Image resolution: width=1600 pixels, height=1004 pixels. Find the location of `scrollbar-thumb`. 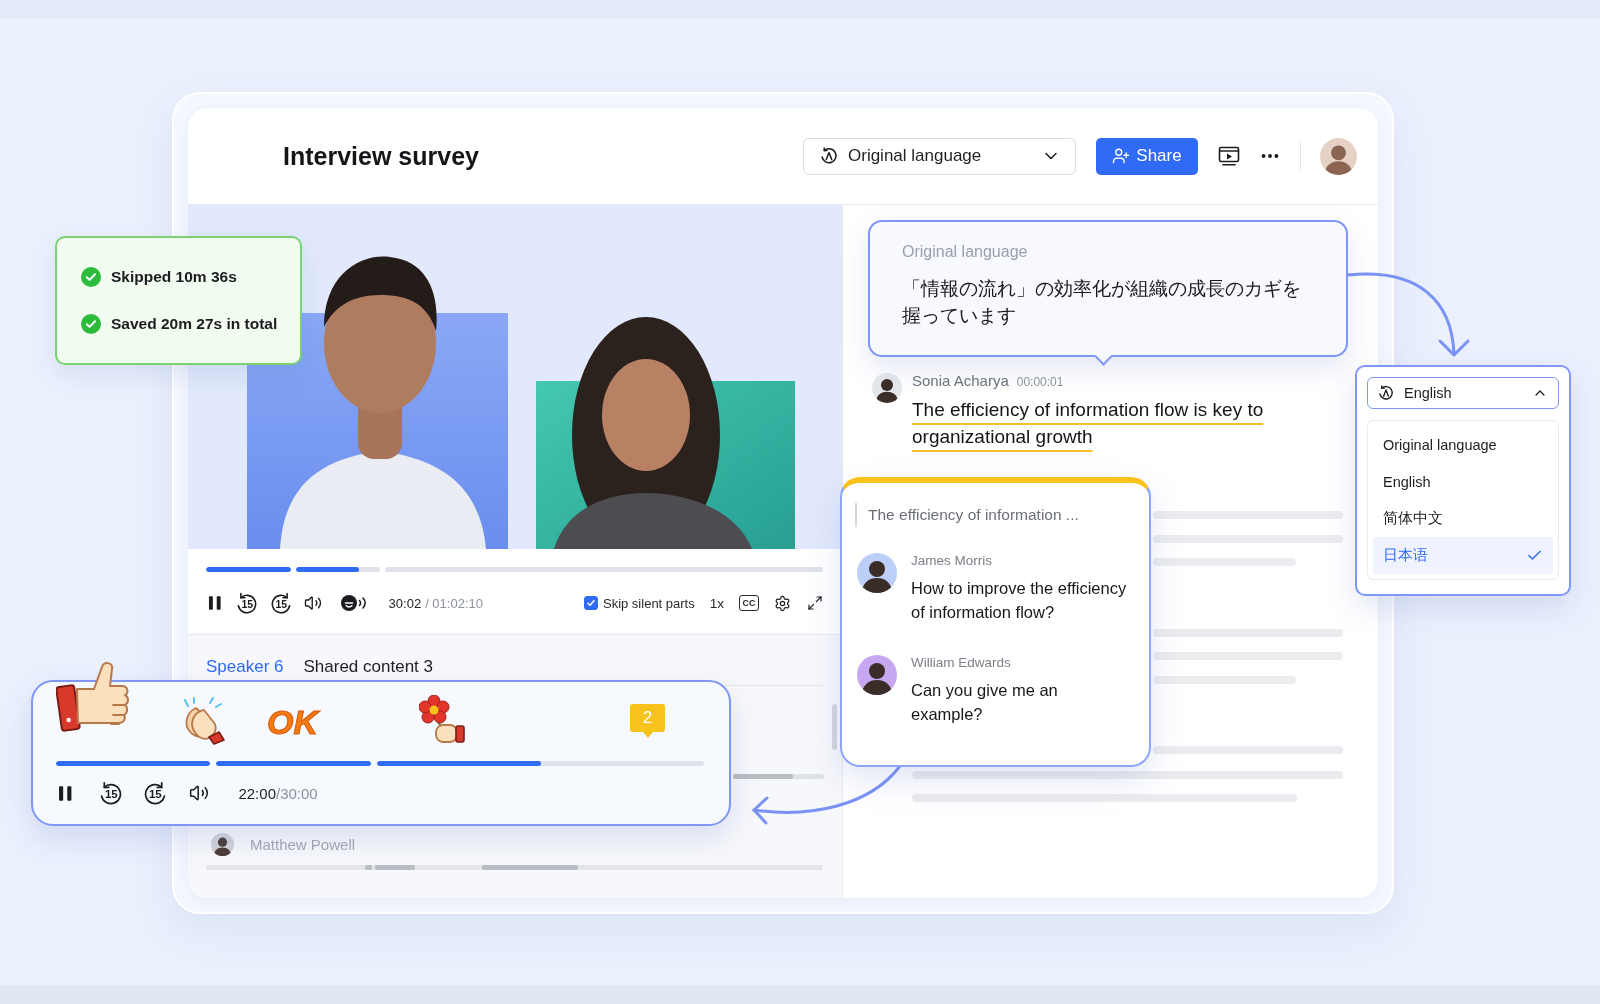

scrollbar-thumb is located at coordinates (834, 727).